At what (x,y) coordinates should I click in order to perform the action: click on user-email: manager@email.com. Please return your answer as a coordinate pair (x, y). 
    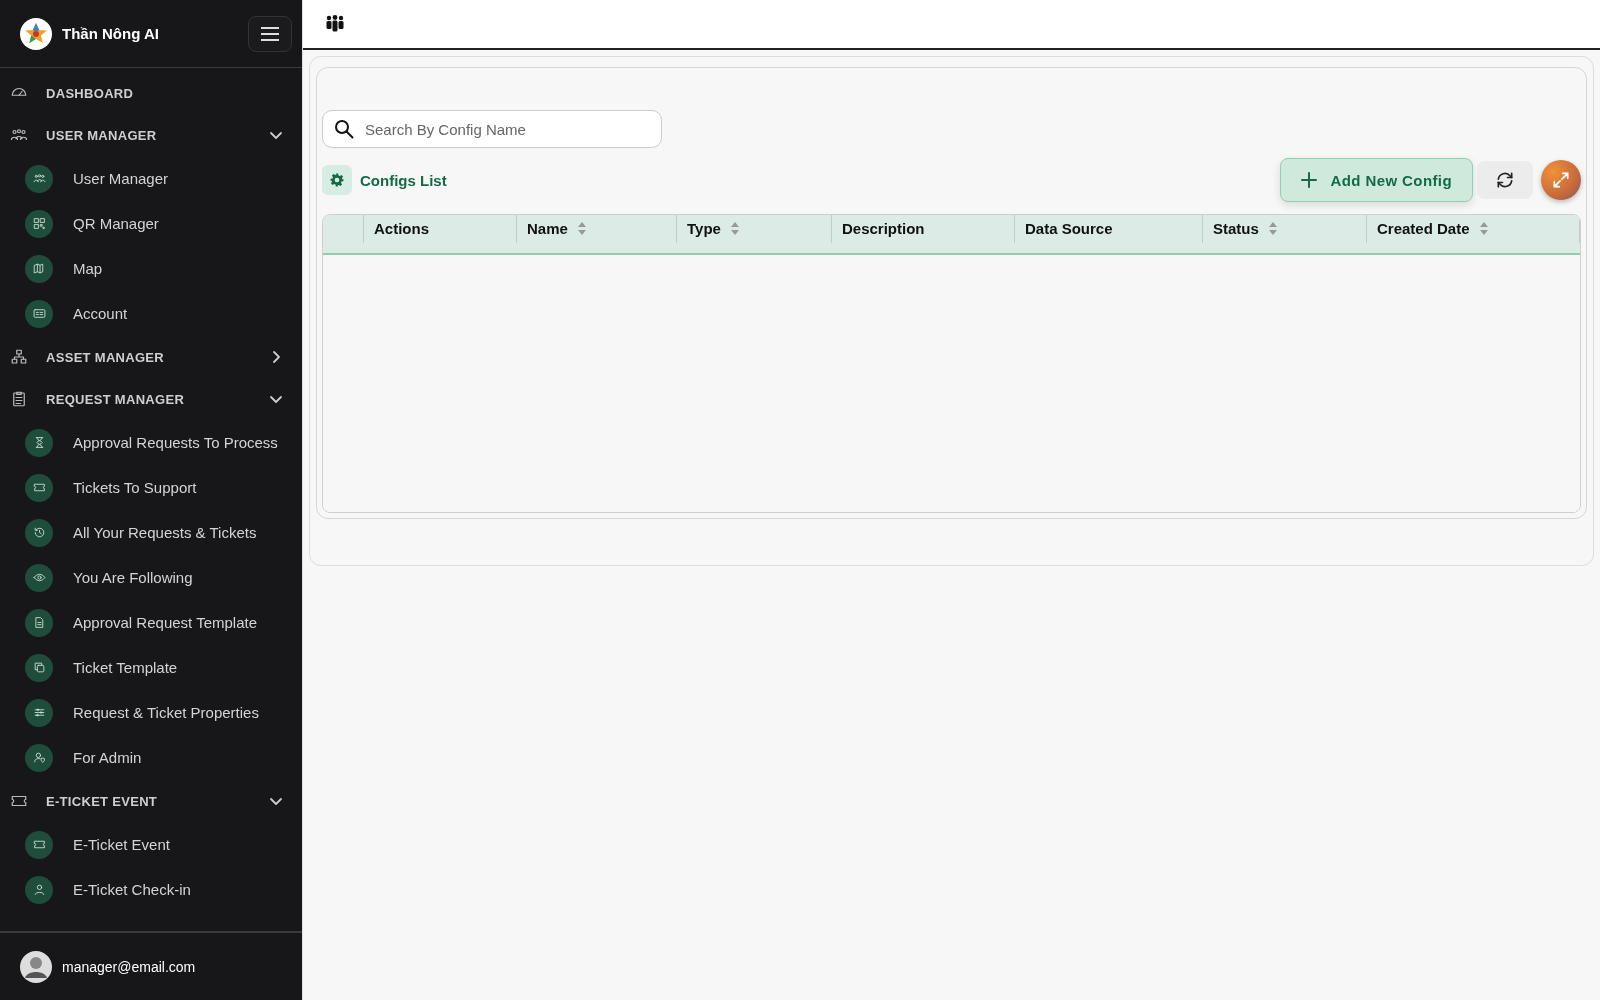
    Looking at the image, I should click on (129, 966).